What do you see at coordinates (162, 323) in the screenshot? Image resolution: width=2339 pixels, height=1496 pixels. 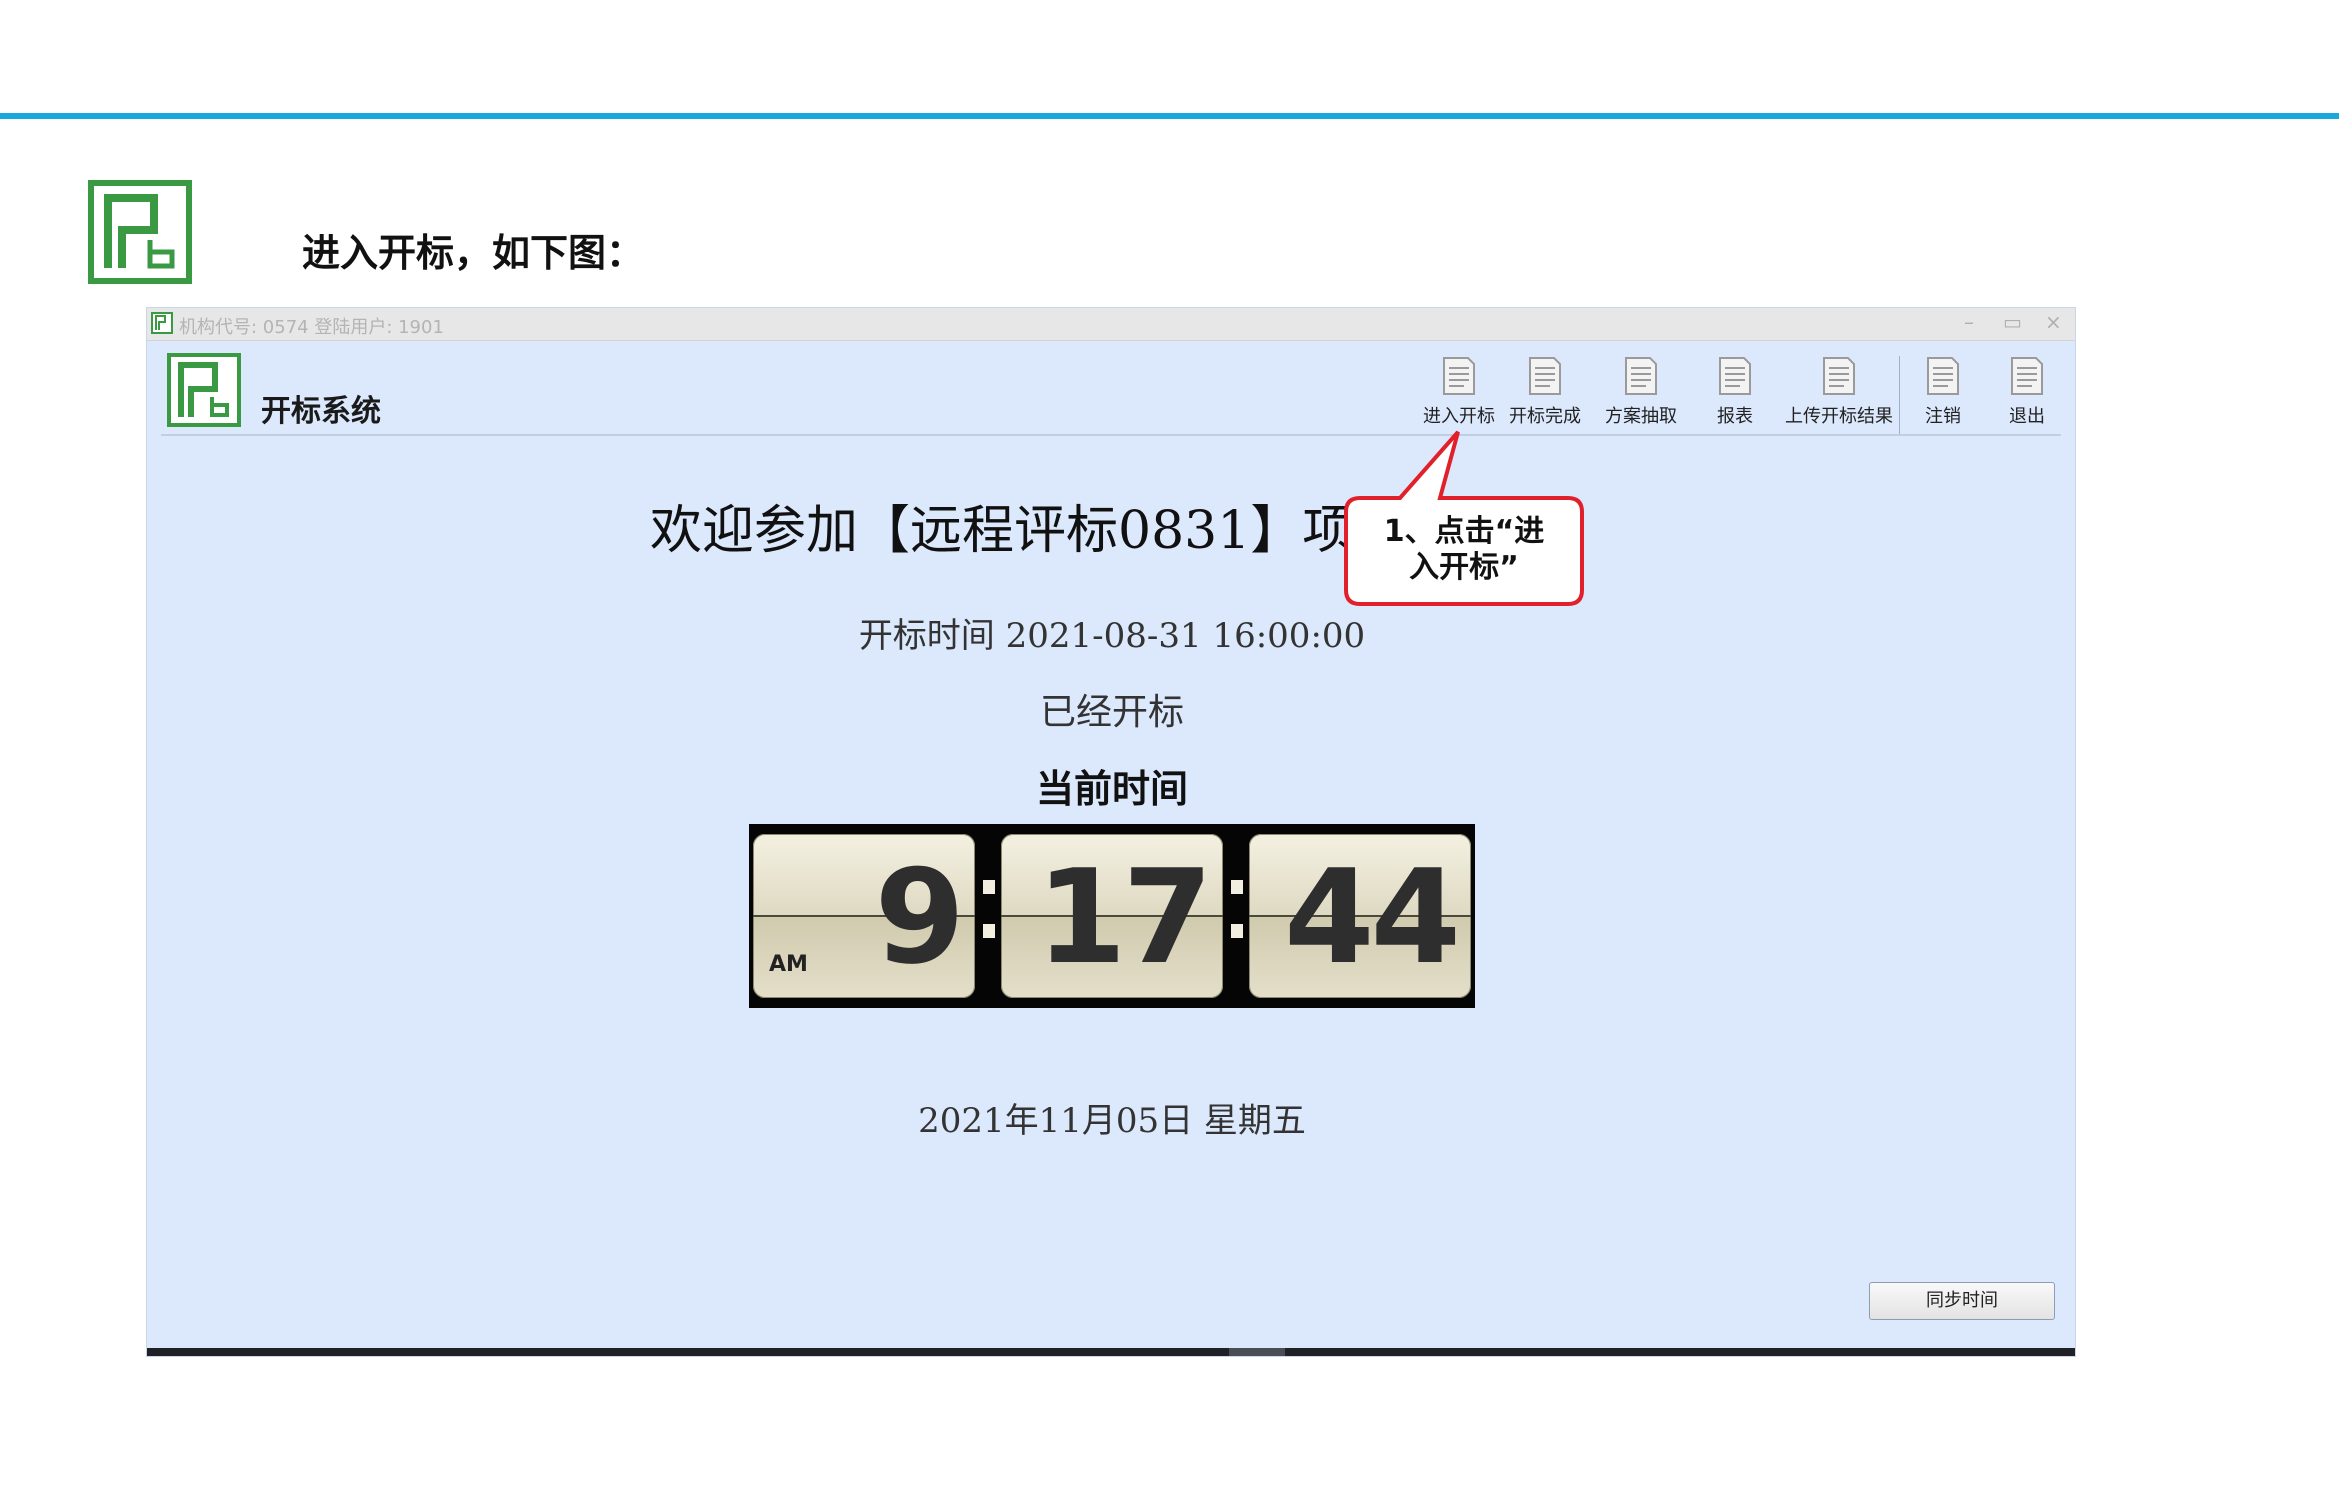 I see `app-small-logo-icon` at bounding box center [162, 323].